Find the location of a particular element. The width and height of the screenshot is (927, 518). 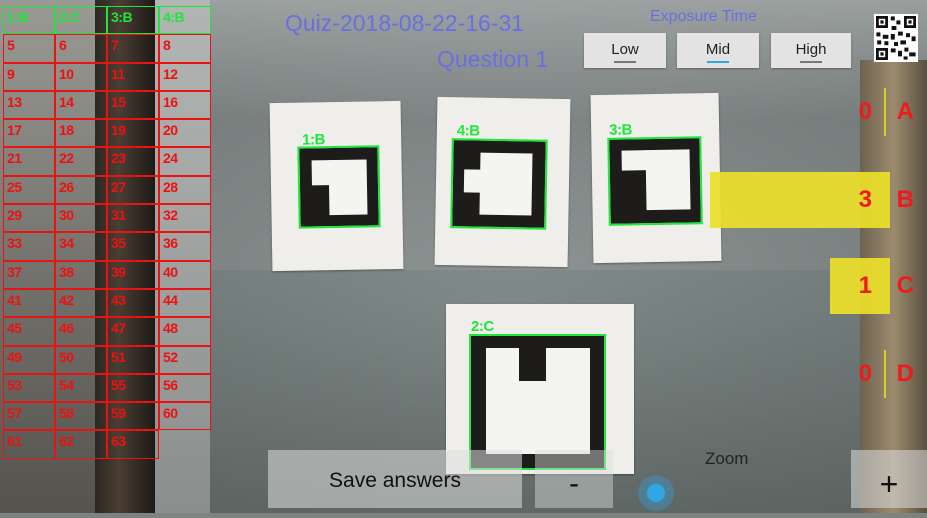

tally-row-d: 0D is located at coordinates (865, 374).